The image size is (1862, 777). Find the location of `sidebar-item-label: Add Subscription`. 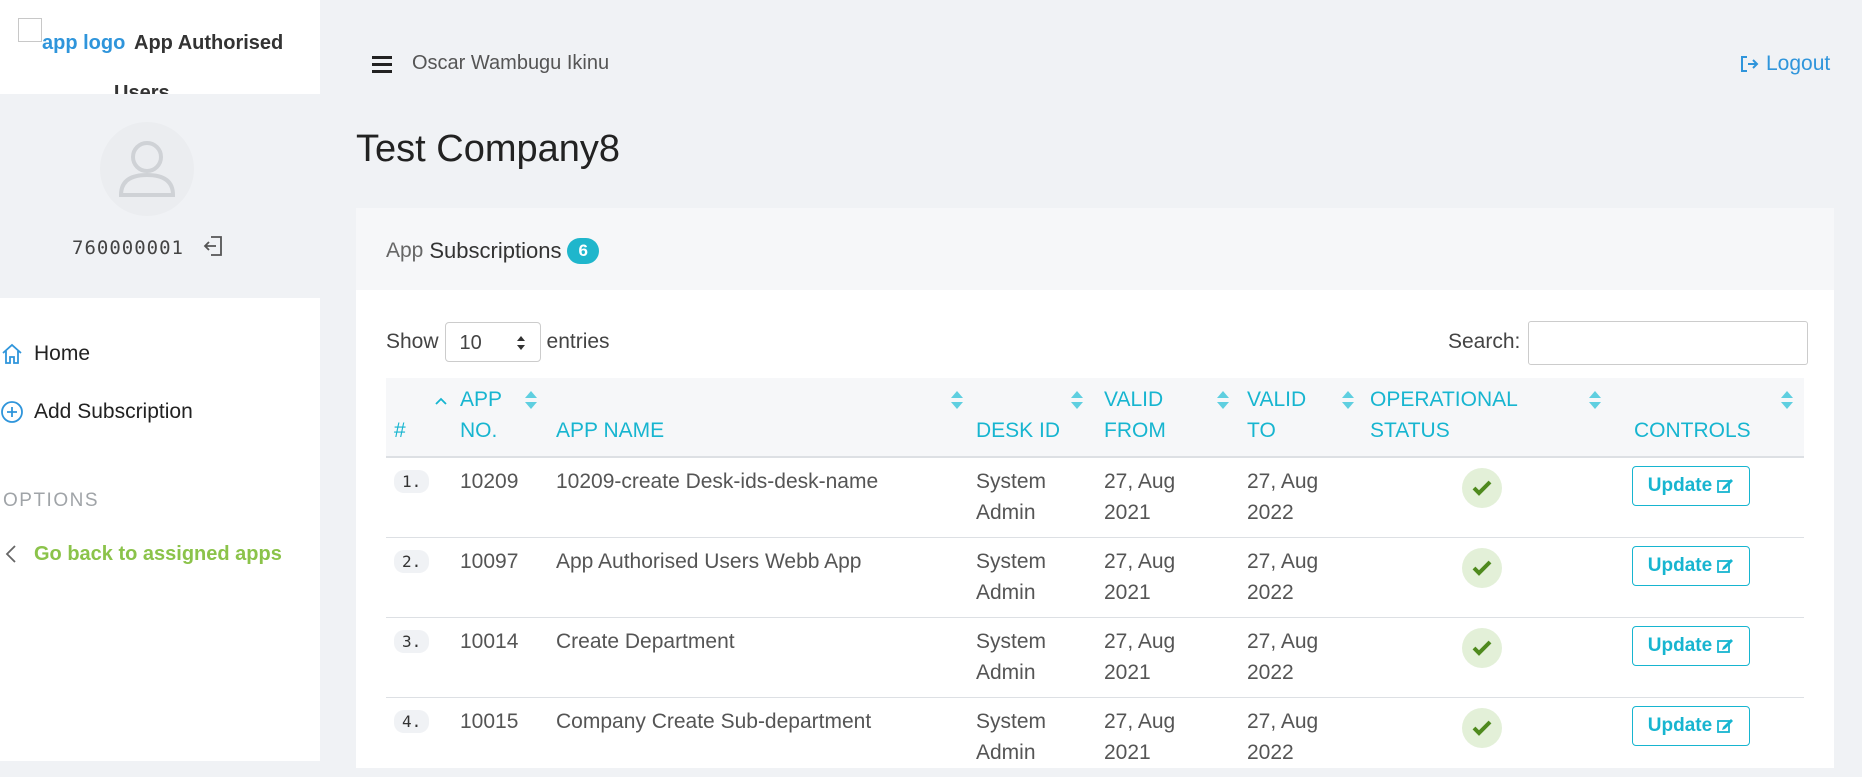

sidebar-item-label: Add Subscription is located at coordinates (113, 411).